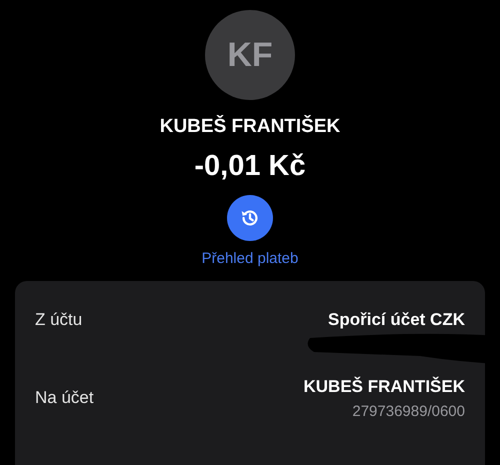 The height and width of the screenshot is (465, 500). Describe the element at coordinates (250, 166) in the screenshot. I see `amount: -0,01 Kč` at that location.